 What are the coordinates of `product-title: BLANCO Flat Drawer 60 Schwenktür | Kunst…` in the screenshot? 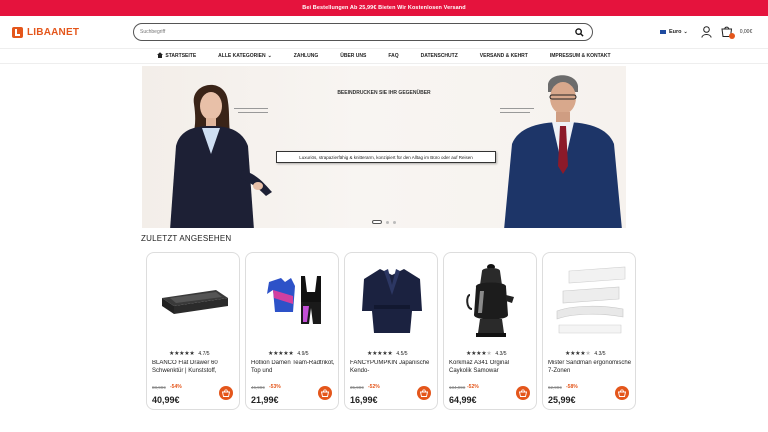 It's located at (185, 367).